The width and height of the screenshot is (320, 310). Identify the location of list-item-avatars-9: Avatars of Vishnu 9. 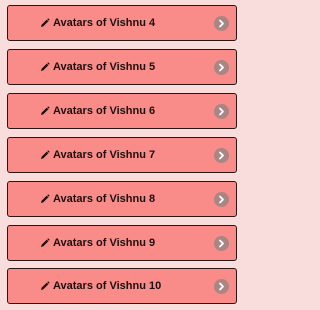
(122, 243).